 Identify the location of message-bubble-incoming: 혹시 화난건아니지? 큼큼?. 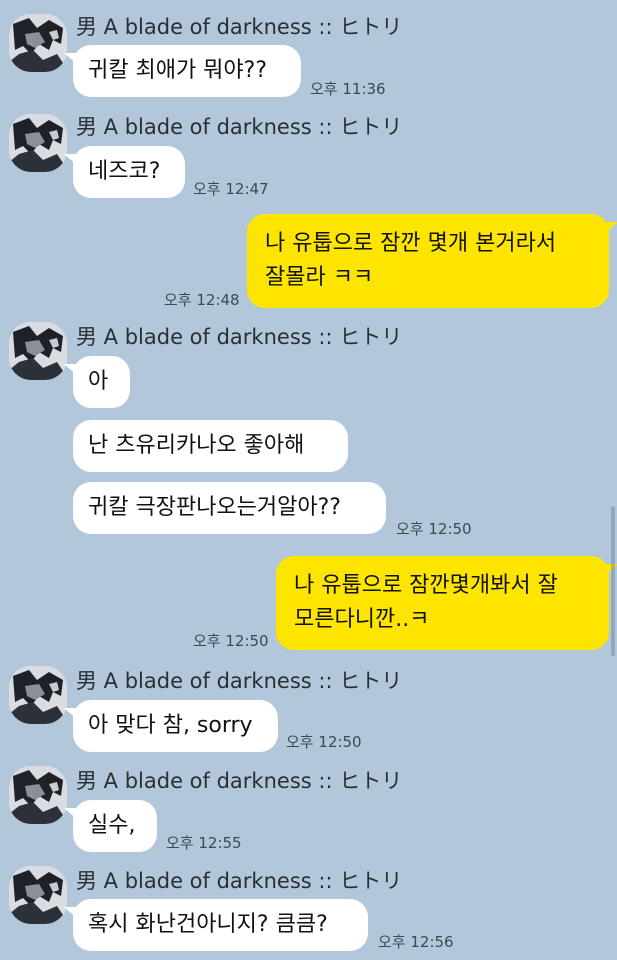
(216, 925).